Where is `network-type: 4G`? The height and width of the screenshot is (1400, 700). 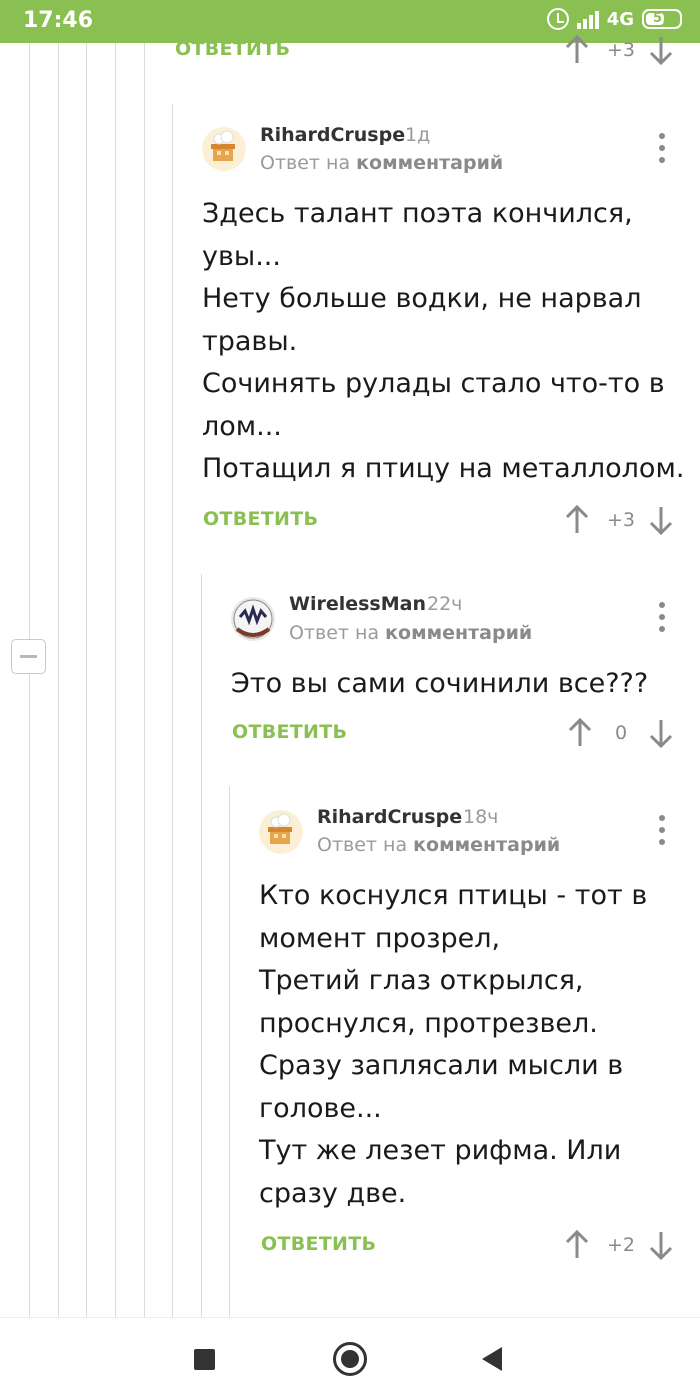
network-type: 4G is located at coordinates (620, 19).